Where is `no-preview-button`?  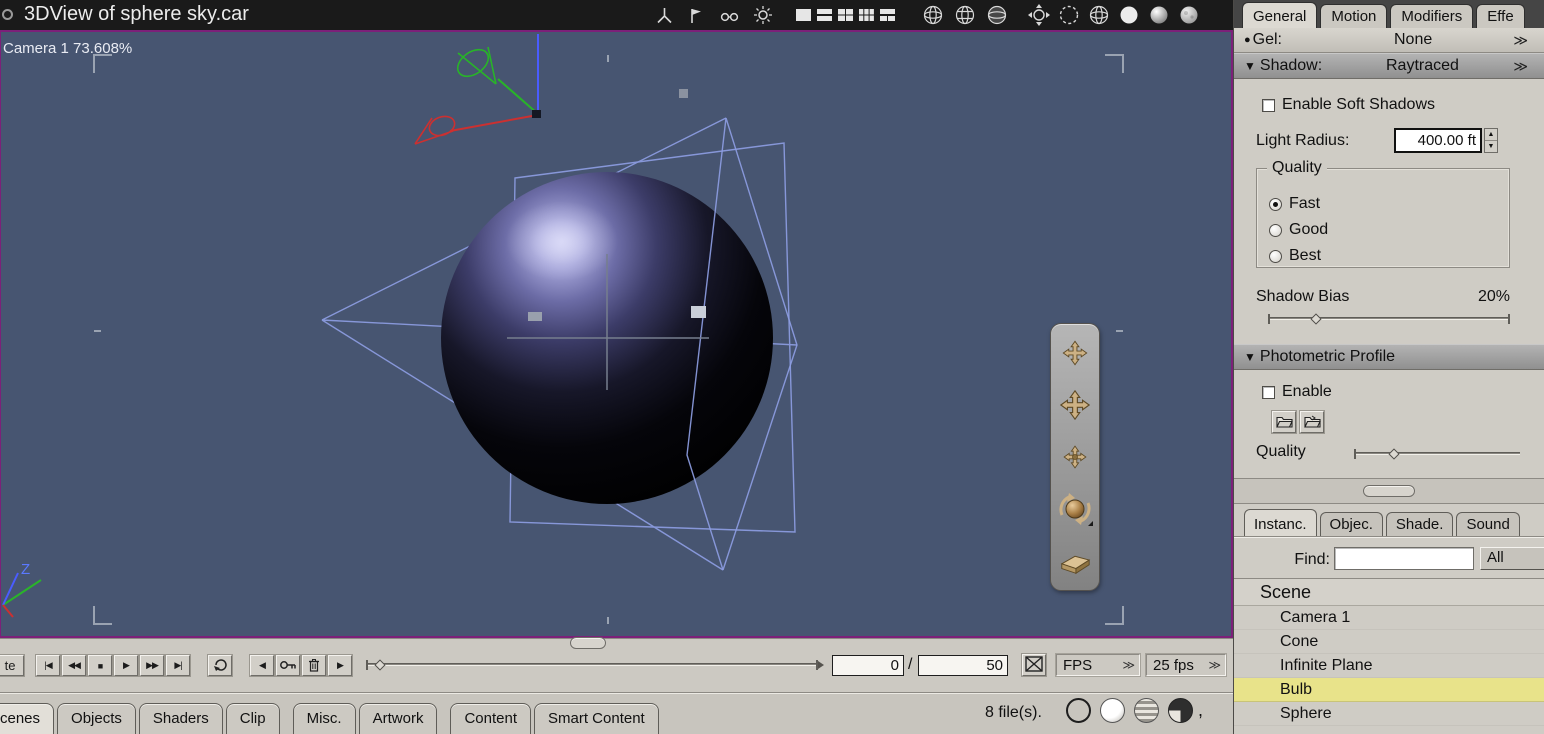 no-preview-button is located at coordinates (1034, 665).